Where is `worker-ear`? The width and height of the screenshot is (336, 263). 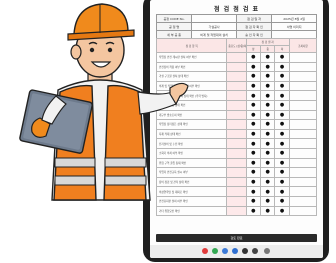
worker-ear is located at coordinates (76, 52).